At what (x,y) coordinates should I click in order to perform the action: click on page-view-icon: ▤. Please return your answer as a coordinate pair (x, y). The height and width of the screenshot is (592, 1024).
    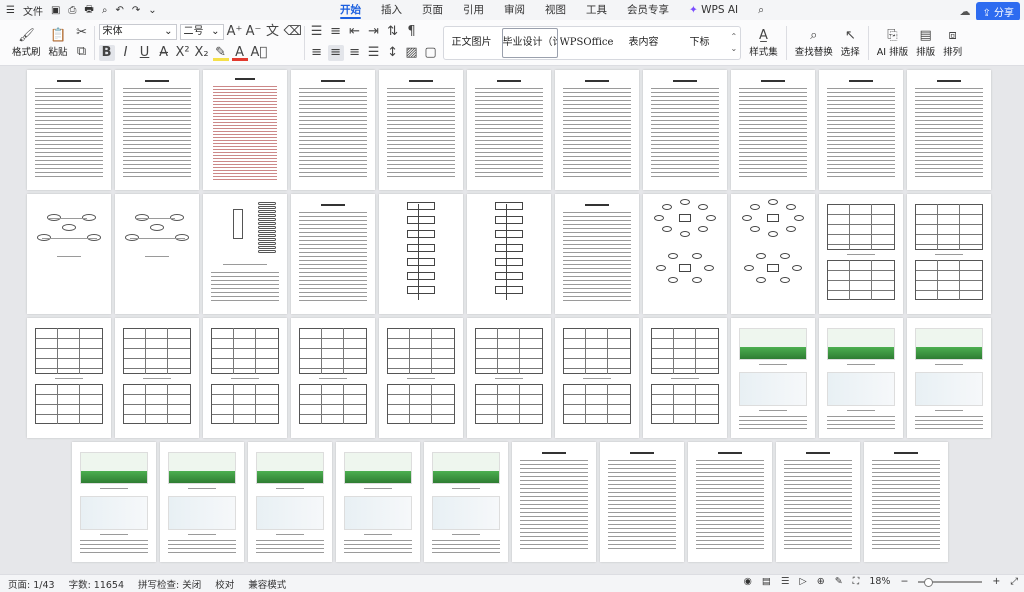
    Looking at the image, I should click on (766, 581).